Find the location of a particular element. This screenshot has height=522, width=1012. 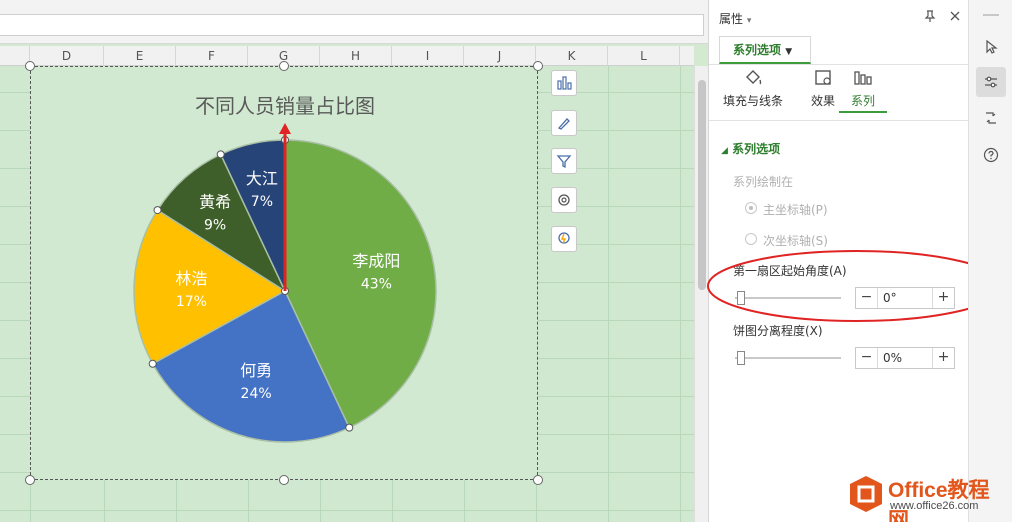

office-logo-icon is located at coordinates (866, 494).